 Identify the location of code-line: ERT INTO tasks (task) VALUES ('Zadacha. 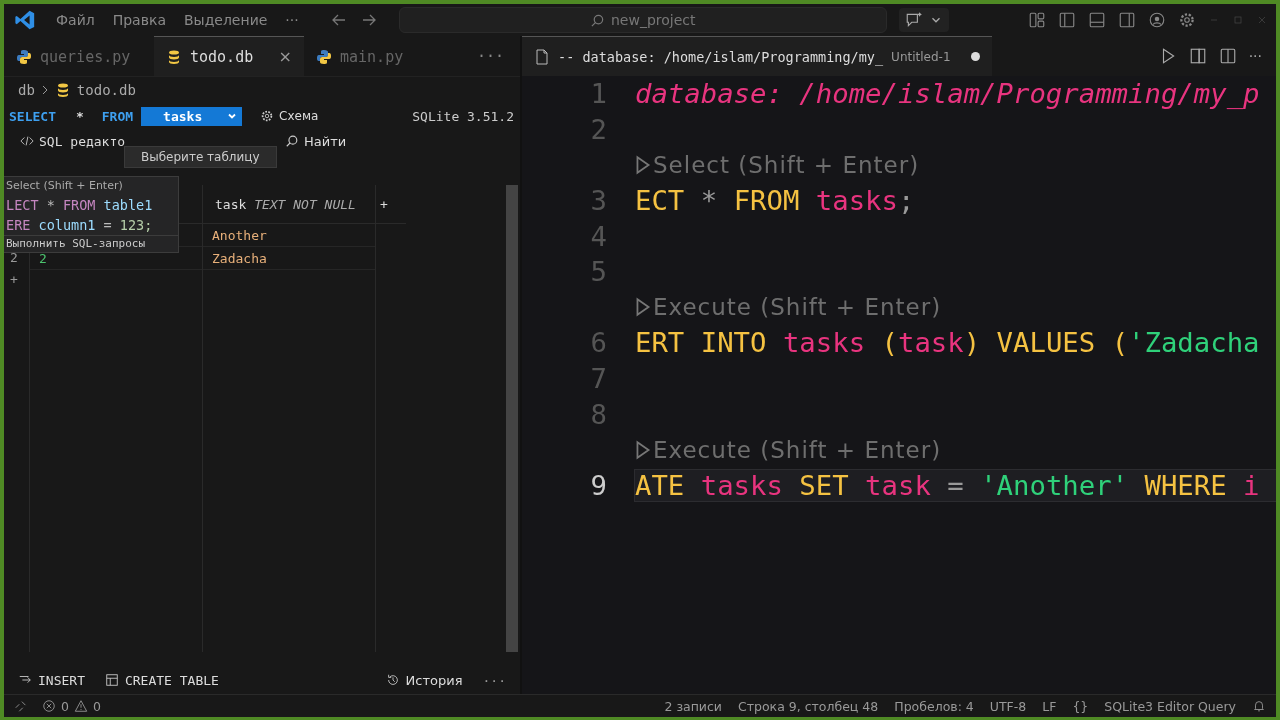
(948, 343).